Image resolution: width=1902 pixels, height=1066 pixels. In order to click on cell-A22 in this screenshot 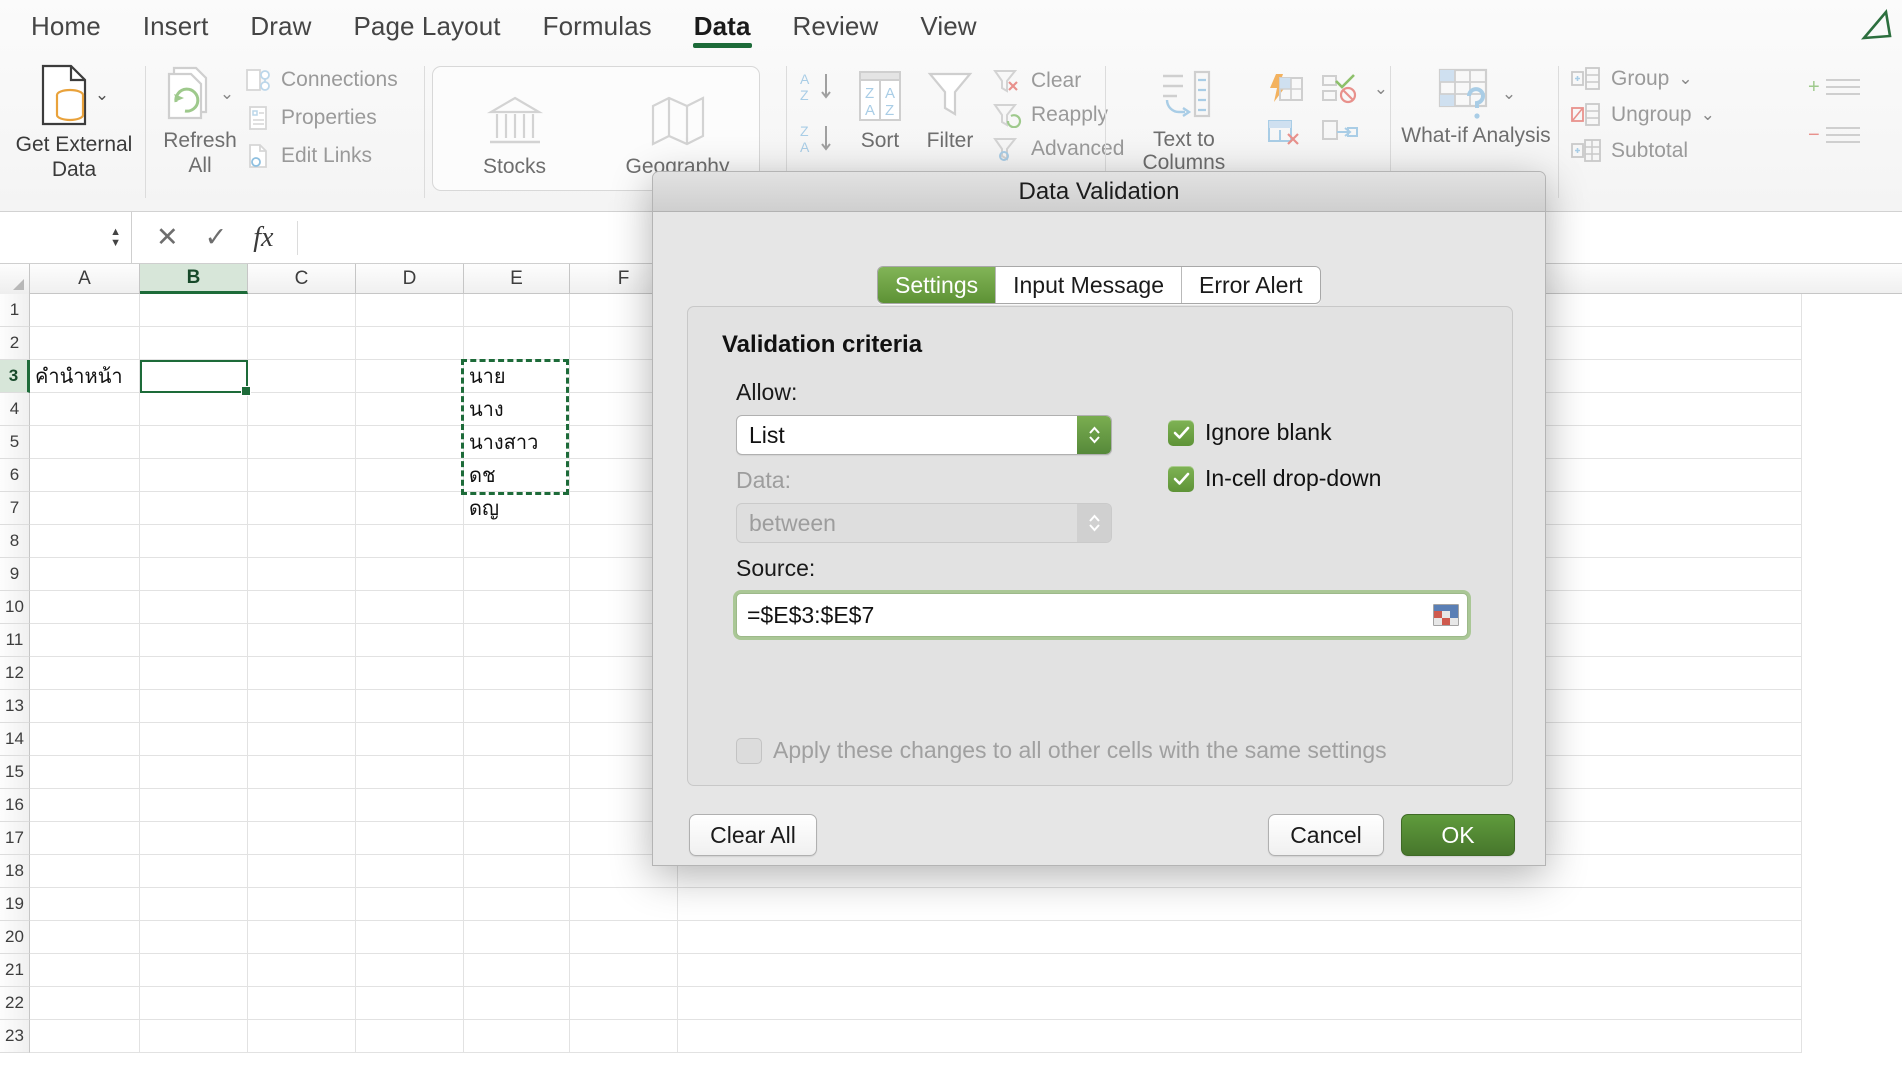, I will do `click(85, 1003)`.